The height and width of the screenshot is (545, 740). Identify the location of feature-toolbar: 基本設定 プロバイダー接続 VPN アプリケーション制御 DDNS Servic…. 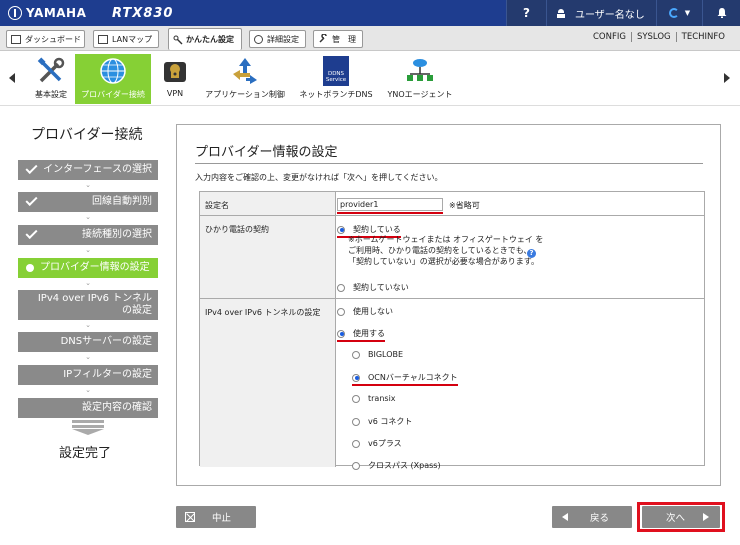
(370, 78).